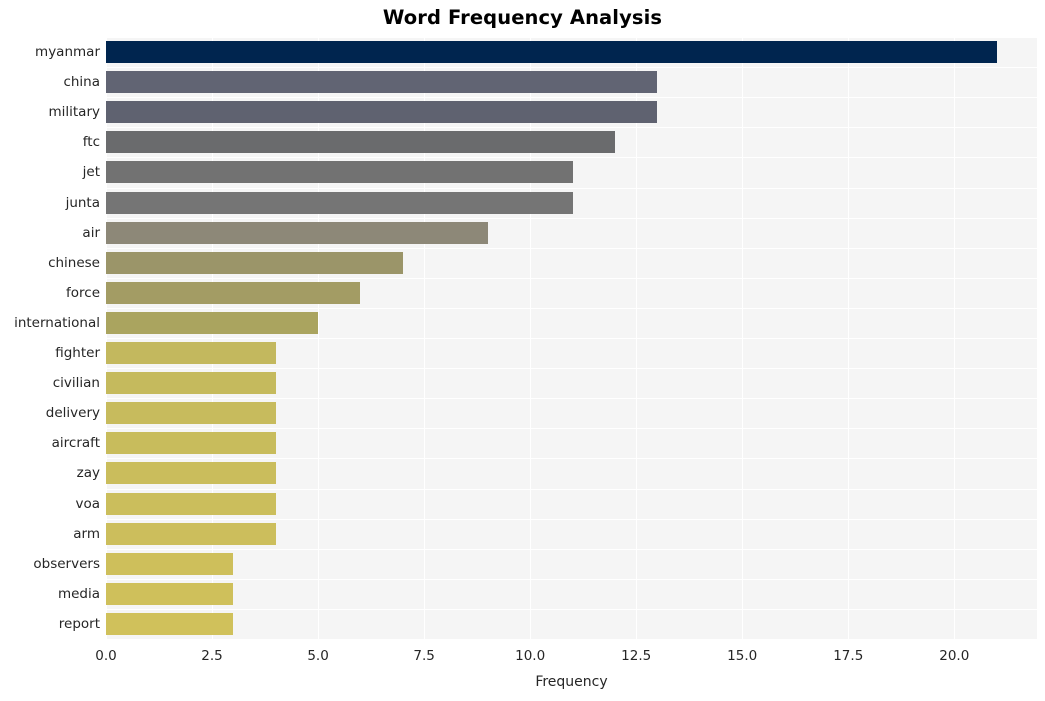 The height and width of the screenshot is (701, 1045). I want to click on y-axis-tick-label: arm, so click(86, 533).